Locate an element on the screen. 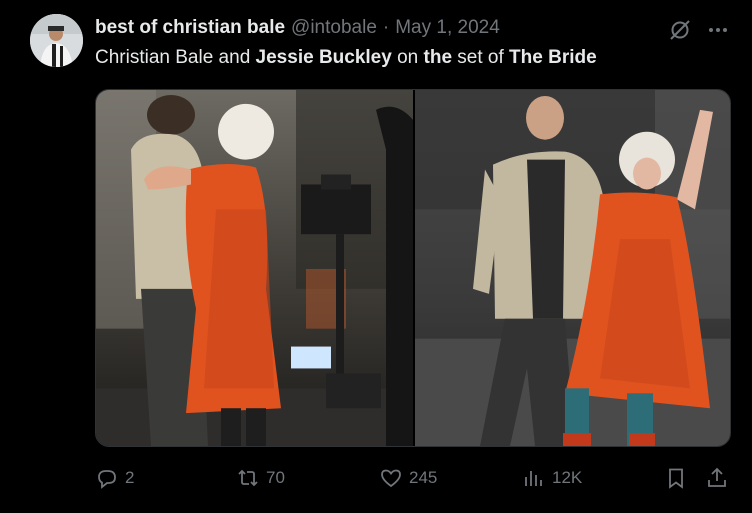 The height and width of the screenshot is (513, 752). repost-count: 70 is located at coordinates (275, 477).